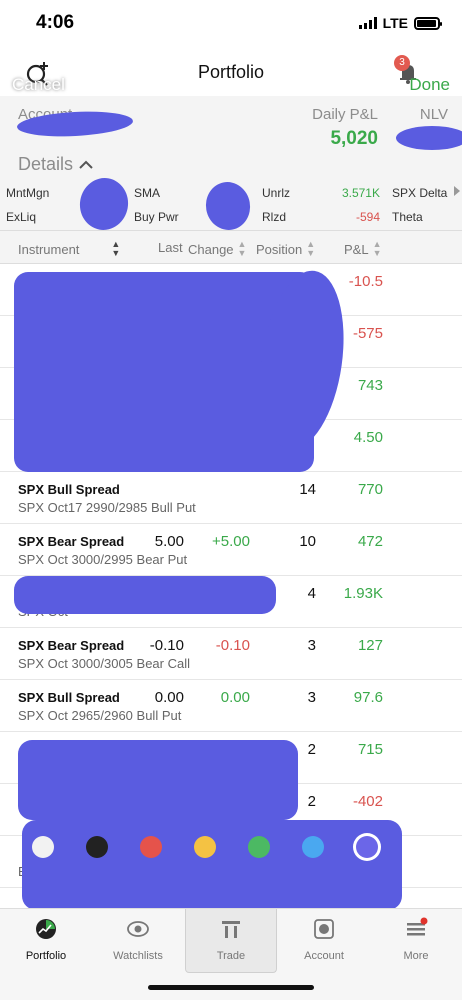 This screenshot has height=1000, width=462. I want to click on last-header: Last, so click(170, 247).